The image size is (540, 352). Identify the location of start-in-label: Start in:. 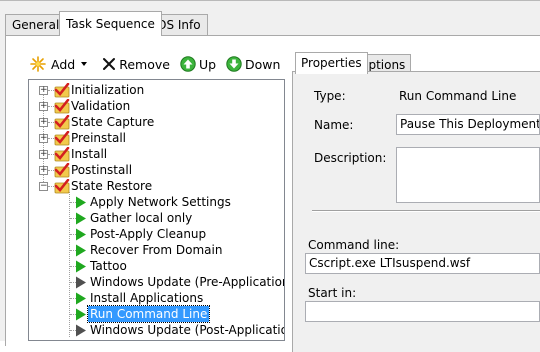
(332, 293).